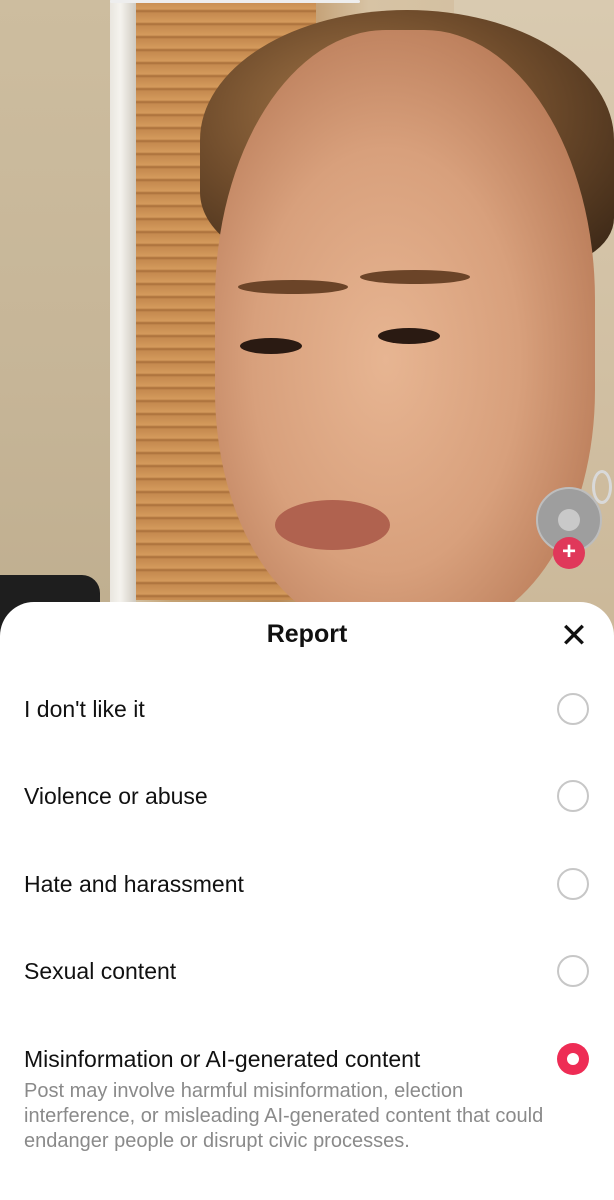 The image size is (614, 1200). Describe the element at coordinates (332, 525) in the screenshot. I see `person-lips` at that location.